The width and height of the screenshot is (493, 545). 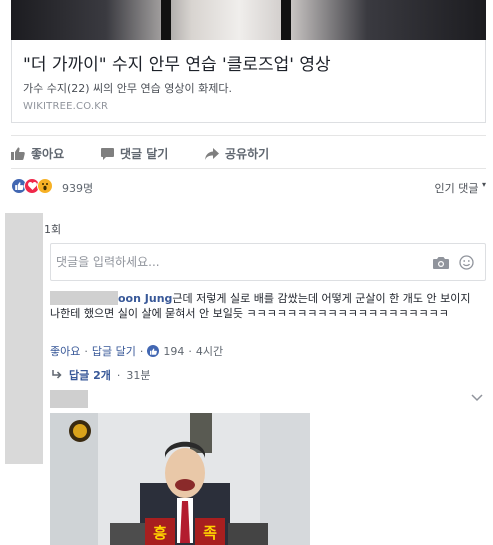 I want to click on comment-icon, so click(x=107, y=153).